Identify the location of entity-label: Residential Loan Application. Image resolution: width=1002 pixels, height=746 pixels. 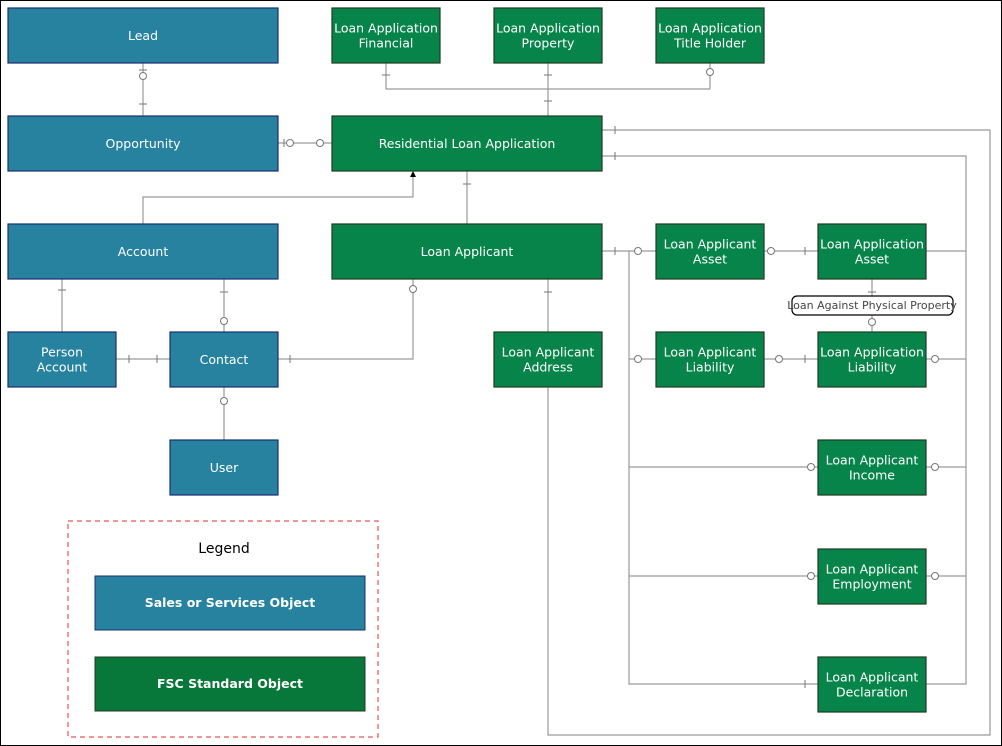
(467, 143).